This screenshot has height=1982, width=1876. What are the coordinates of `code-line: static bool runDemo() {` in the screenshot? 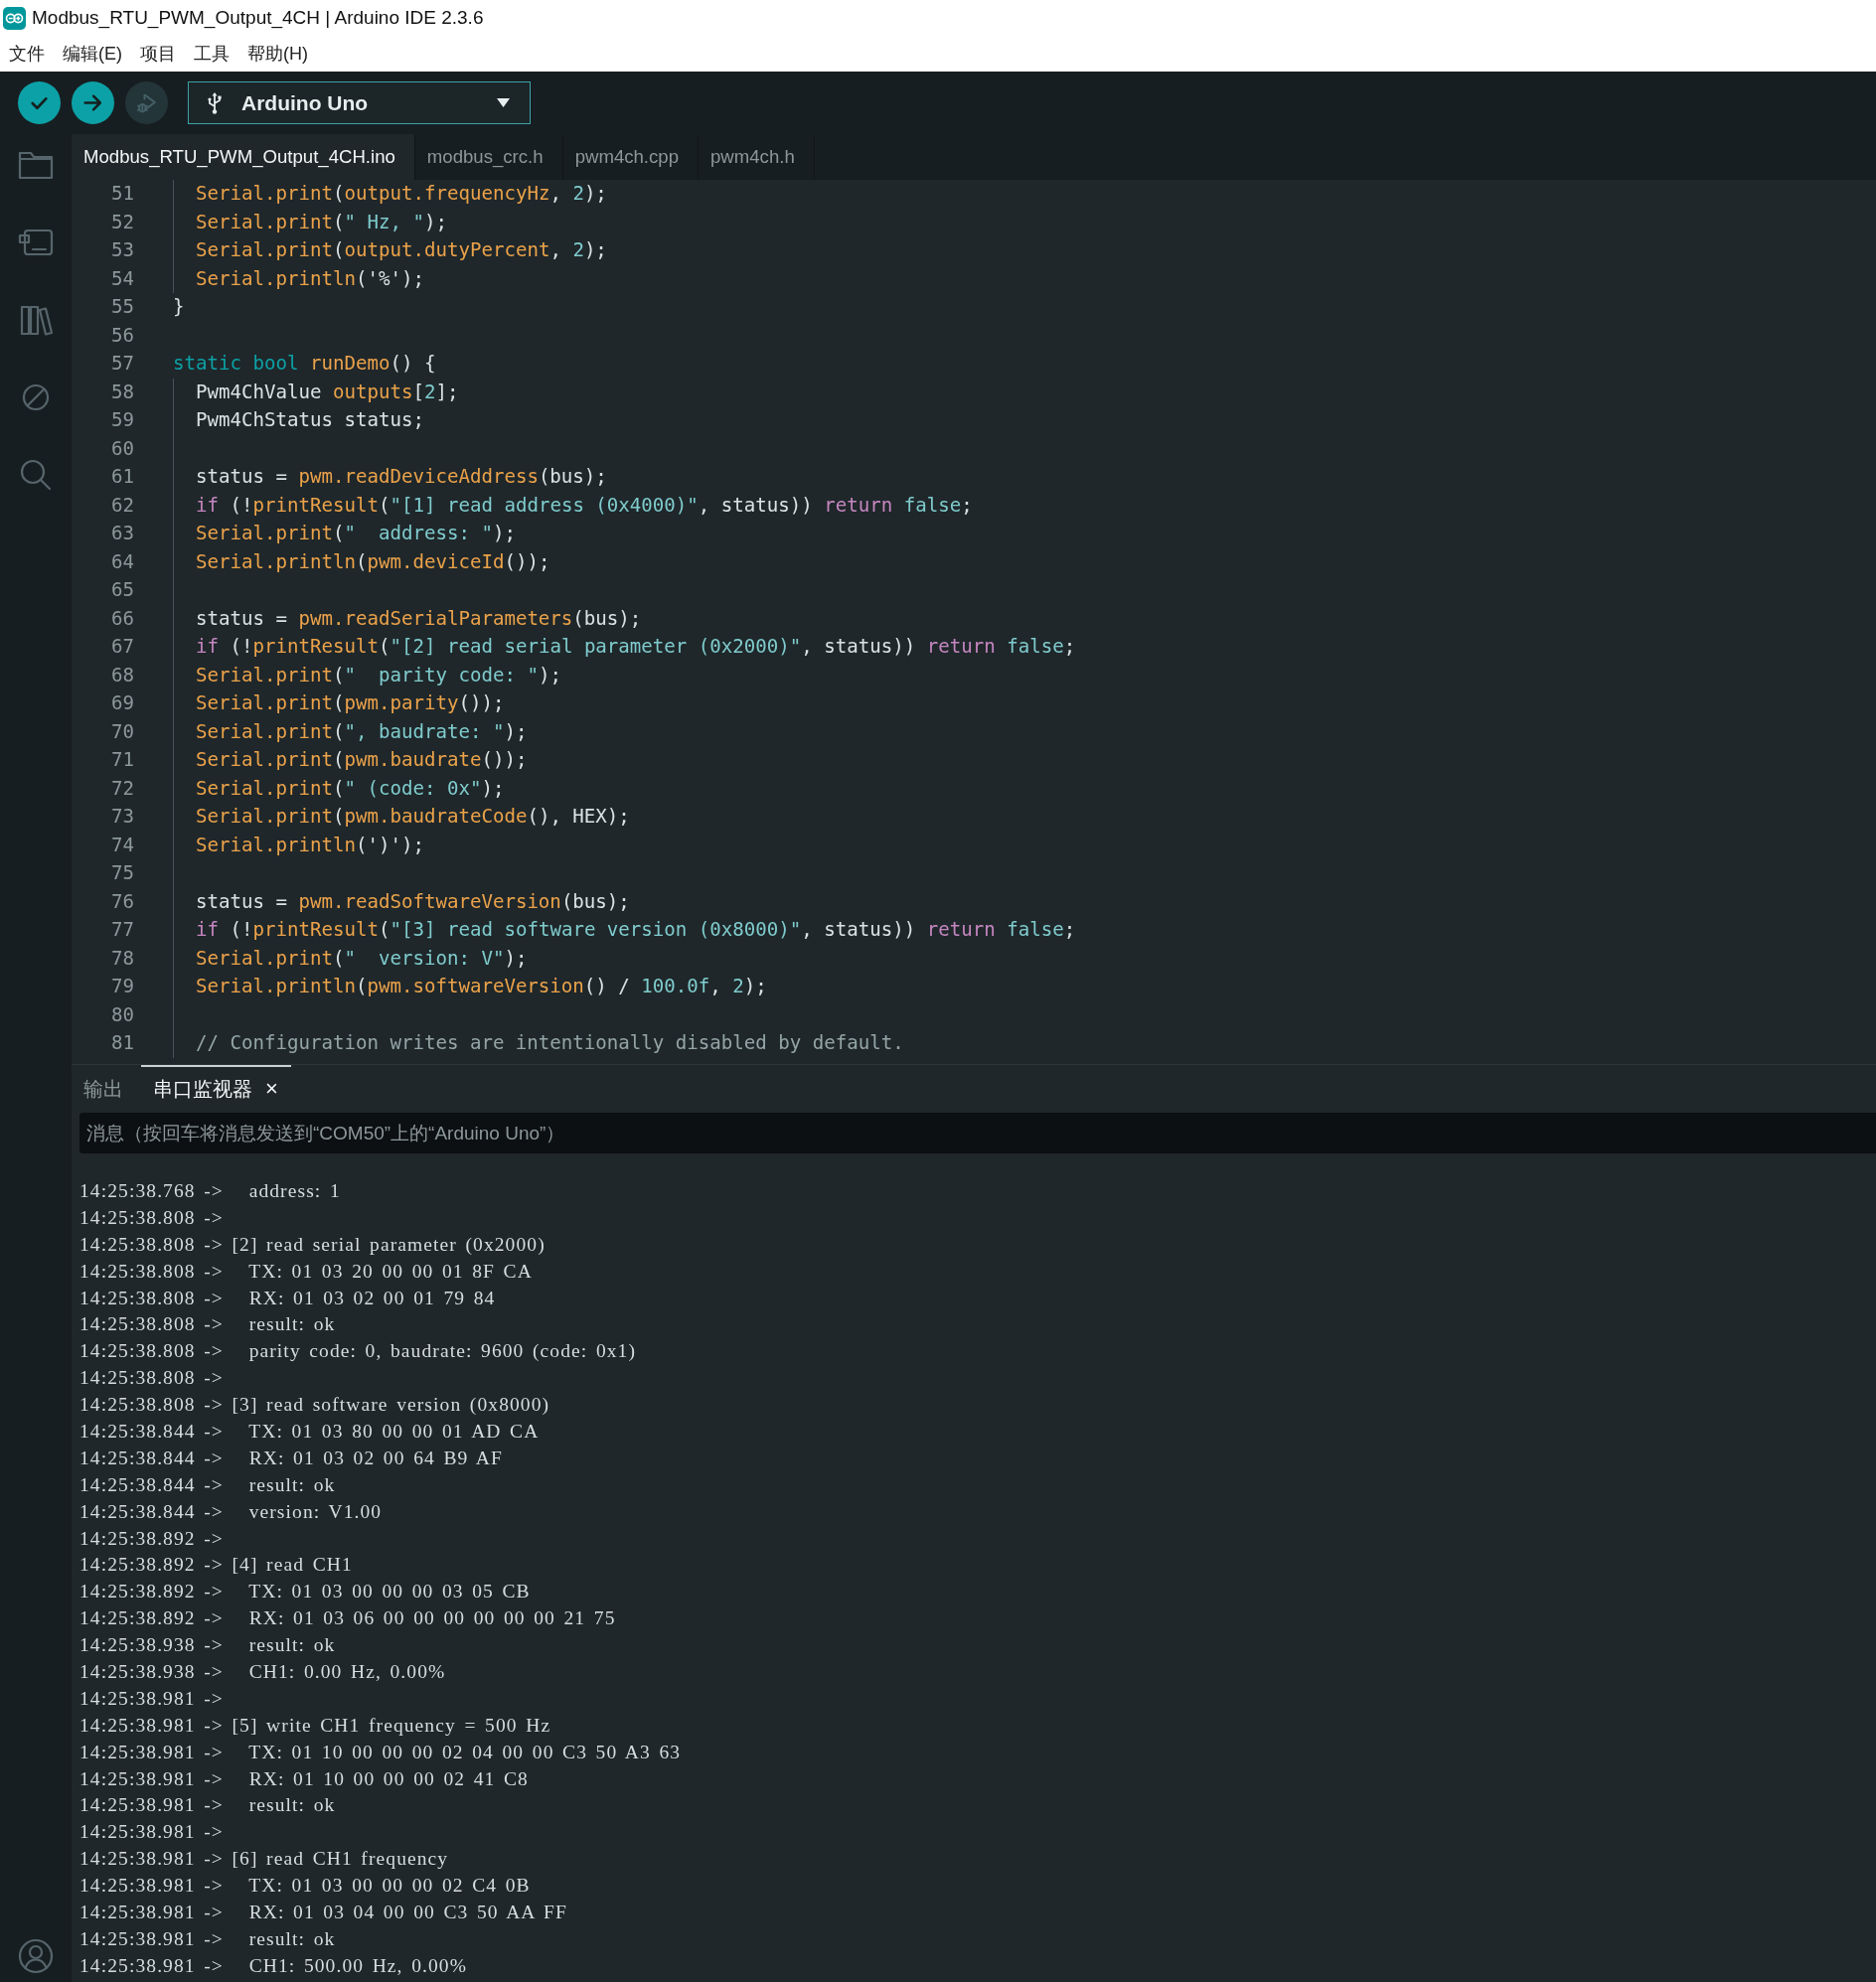 It's located at (304, 364).